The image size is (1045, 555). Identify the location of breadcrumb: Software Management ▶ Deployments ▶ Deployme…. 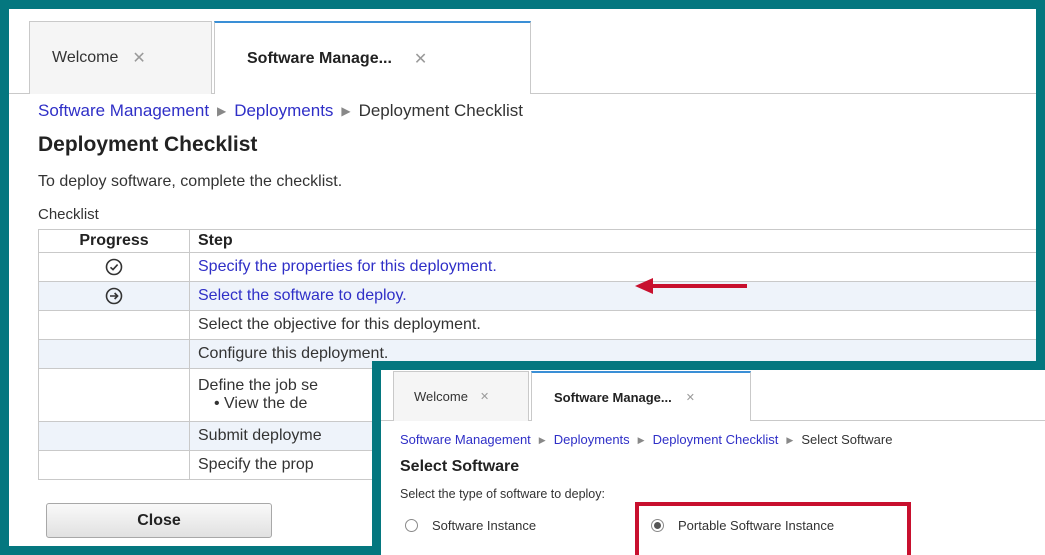
(280, 111).